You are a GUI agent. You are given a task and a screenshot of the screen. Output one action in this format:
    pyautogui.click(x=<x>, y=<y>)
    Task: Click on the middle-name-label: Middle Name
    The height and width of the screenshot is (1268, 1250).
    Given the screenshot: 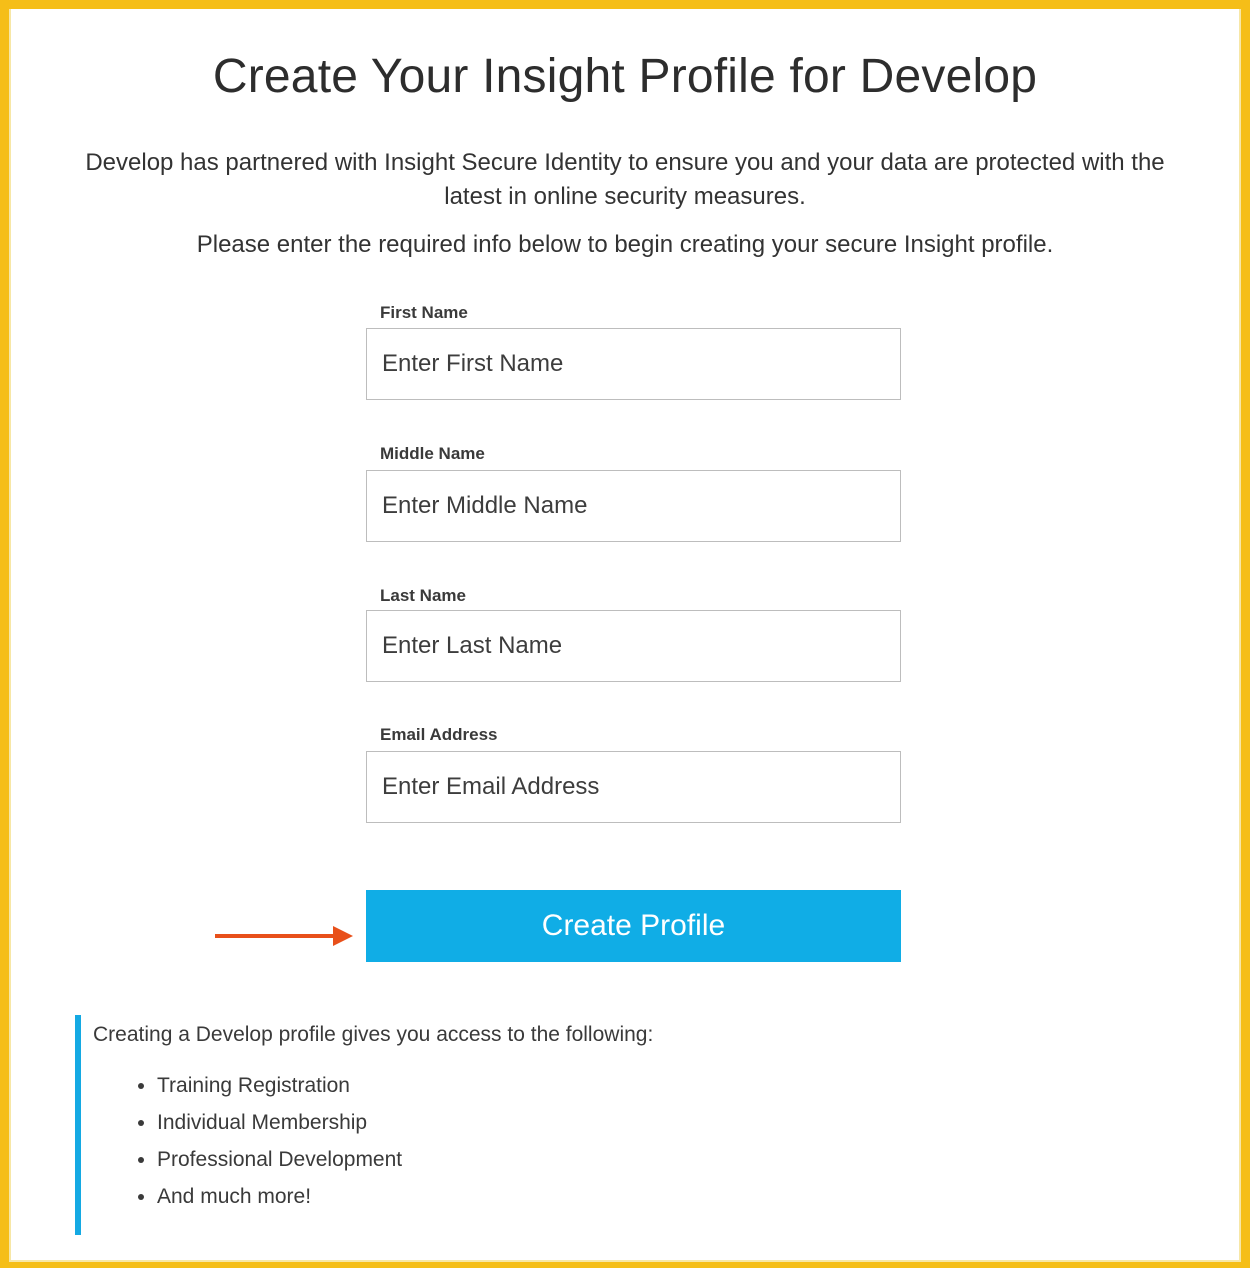 What is the action you would take?
    pyautogui.click(x=432, y=453)
    